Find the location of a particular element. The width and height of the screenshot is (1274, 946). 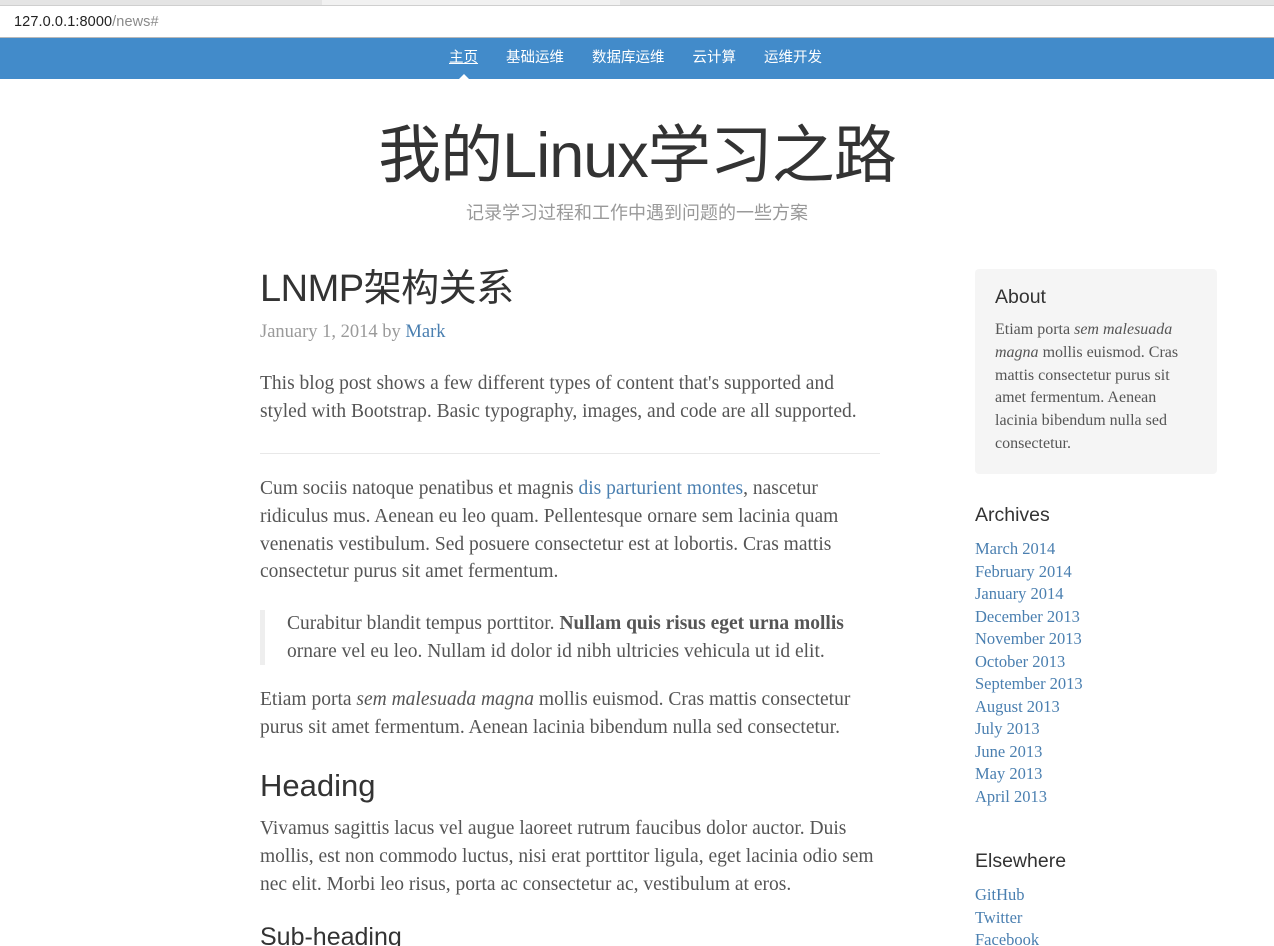

address-bar-text: 127.0.0.1:8000/news# is located at coordinates (86, 22).